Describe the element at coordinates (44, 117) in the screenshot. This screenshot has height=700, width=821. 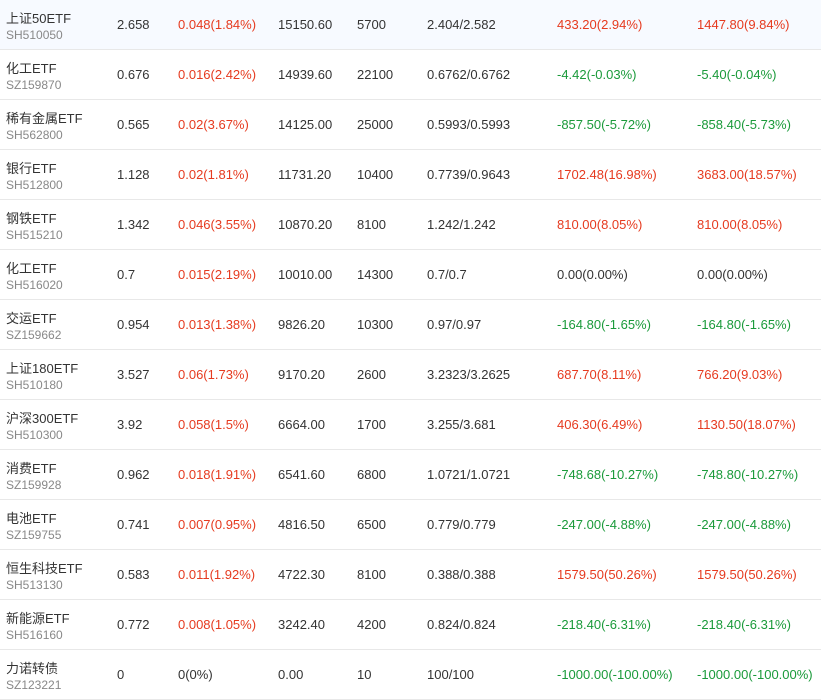
I see `security-name: 稀有金属ETF` at that location.